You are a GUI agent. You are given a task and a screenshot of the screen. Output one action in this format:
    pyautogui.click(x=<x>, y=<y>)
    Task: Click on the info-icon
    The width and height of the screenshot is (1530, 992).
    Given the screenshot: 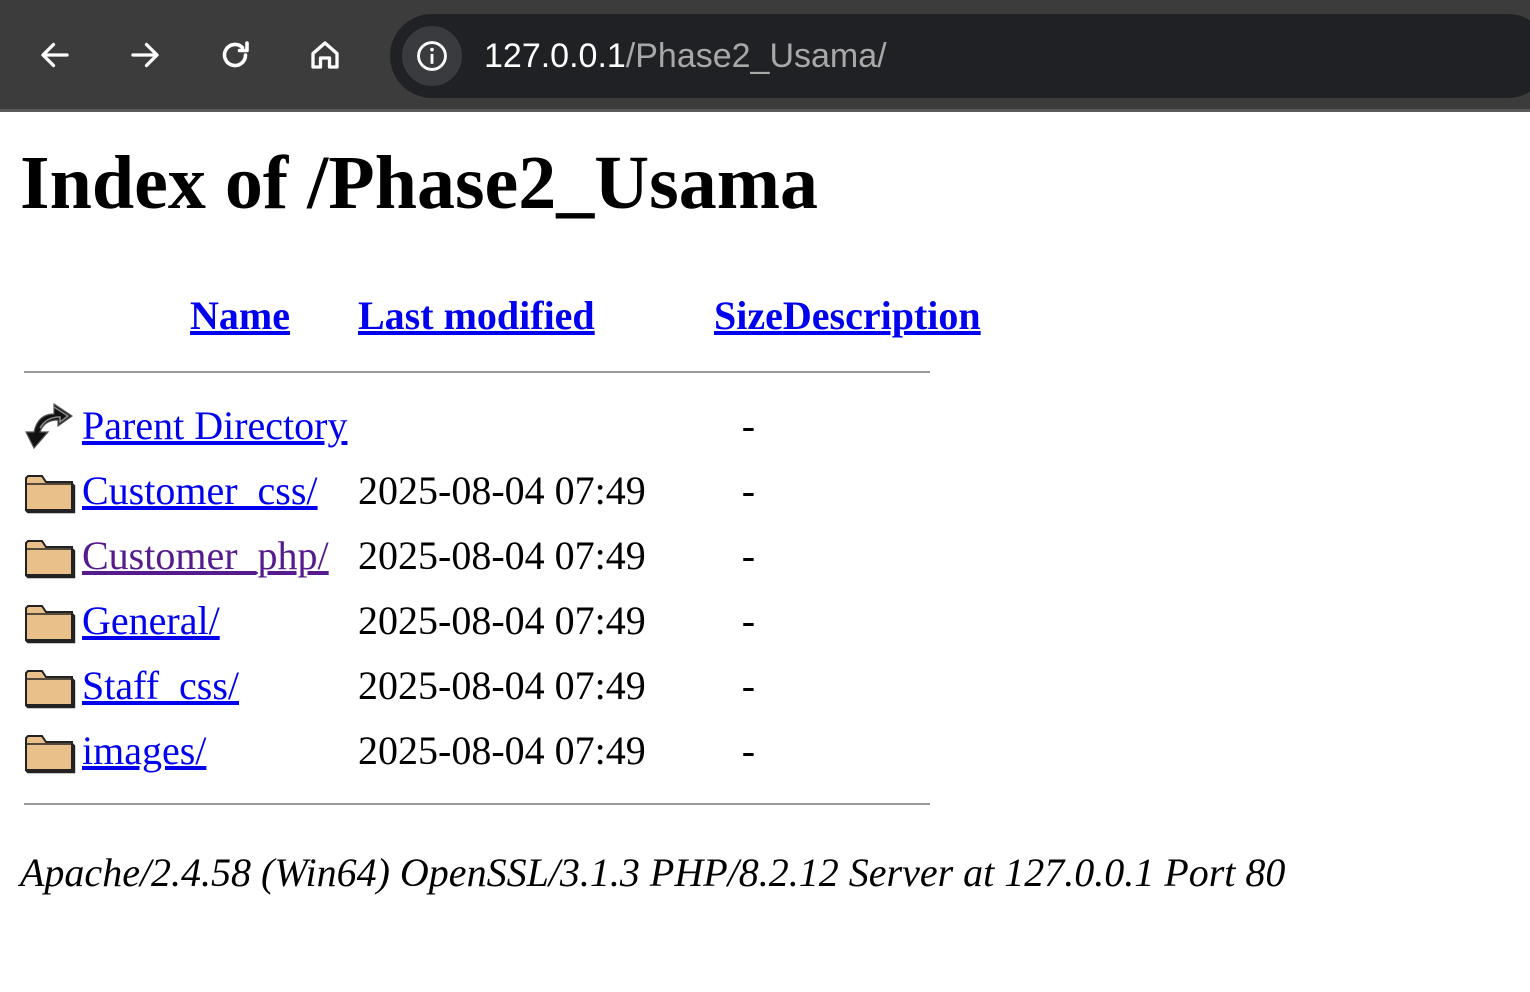 What is the action you would take?
    pyautogui.click(x=432, y=56)
    